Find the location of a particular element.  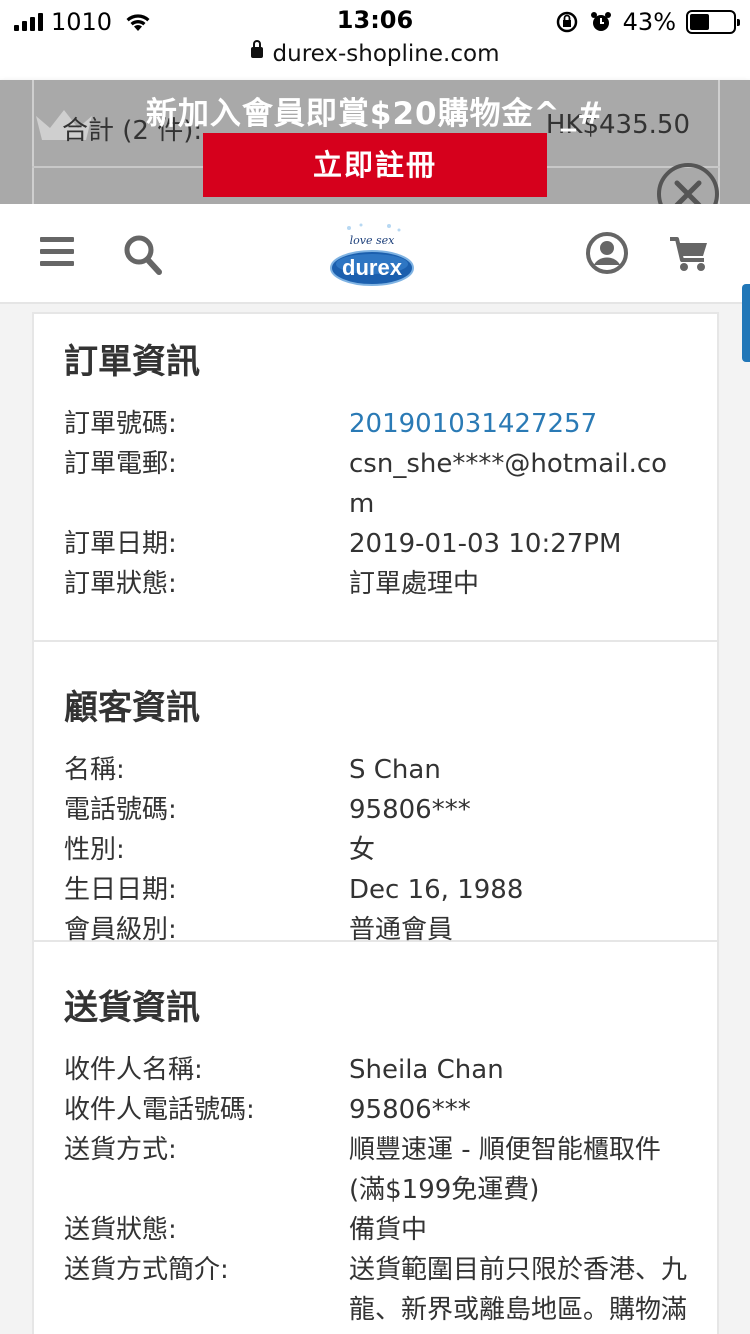

rotation-lock-icon is located at coordinates (566, 22).